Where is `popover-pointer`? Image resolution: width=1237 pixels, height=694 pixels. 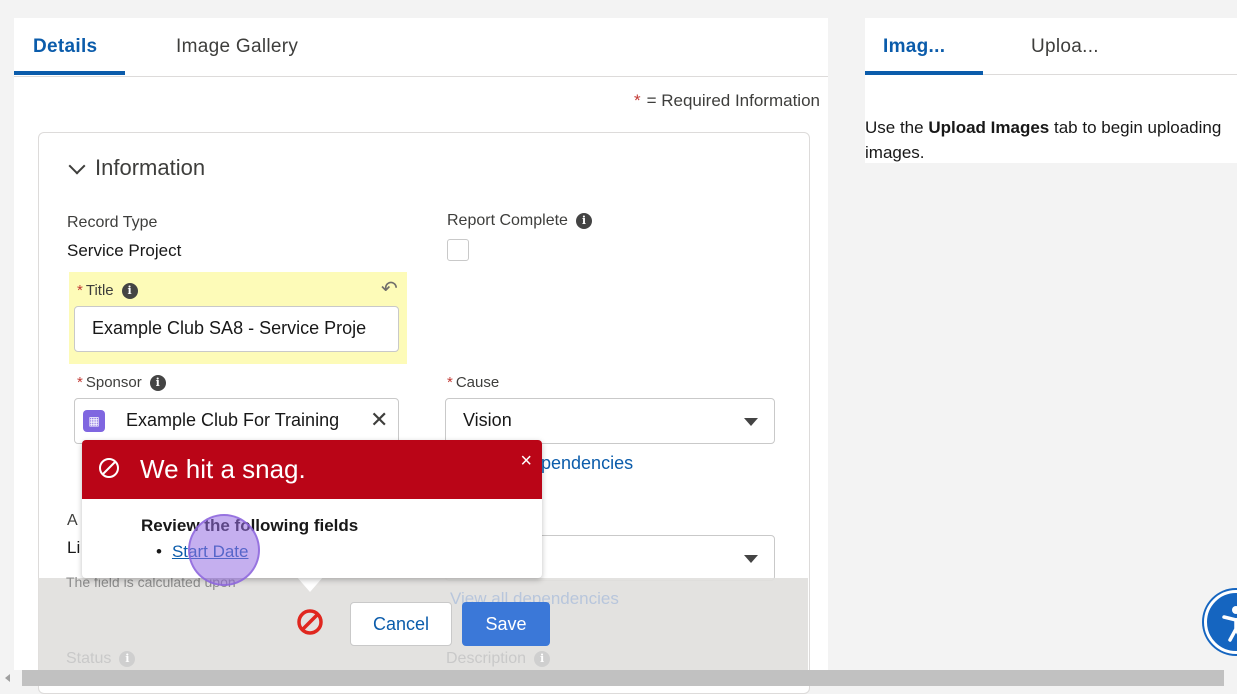 popover-pointer is located at coordinates (310, 584).